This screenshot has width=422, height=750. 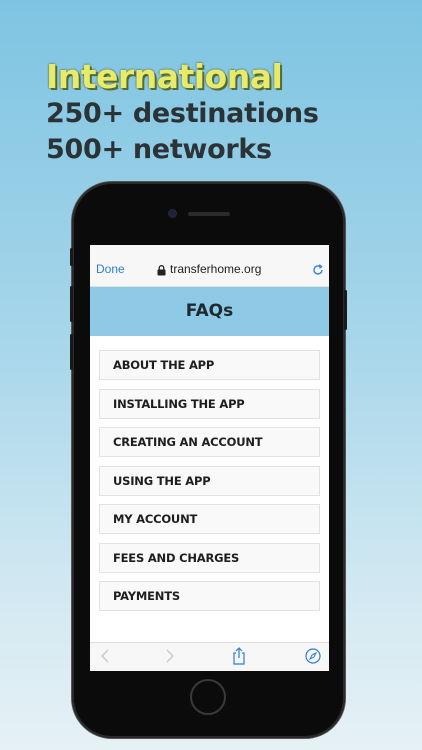 I want to click on headline-destinations: 250+ destinations, so click(x=182, y=113).